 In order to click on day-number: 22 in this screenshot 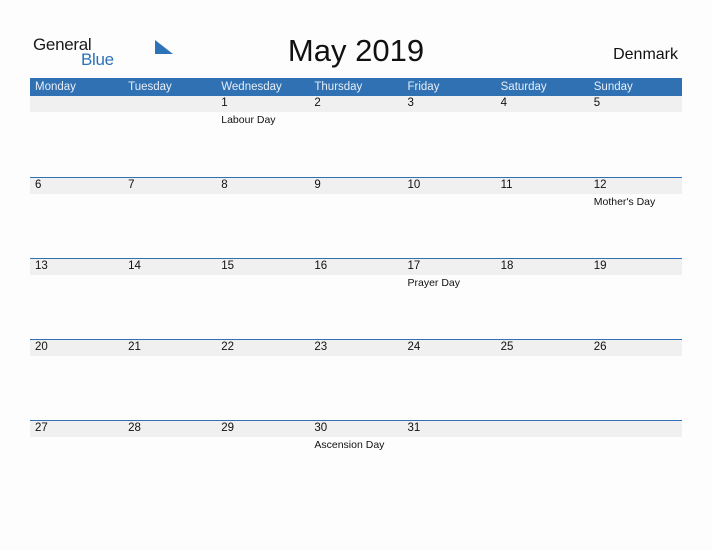, I will do `click(228, 347)`.